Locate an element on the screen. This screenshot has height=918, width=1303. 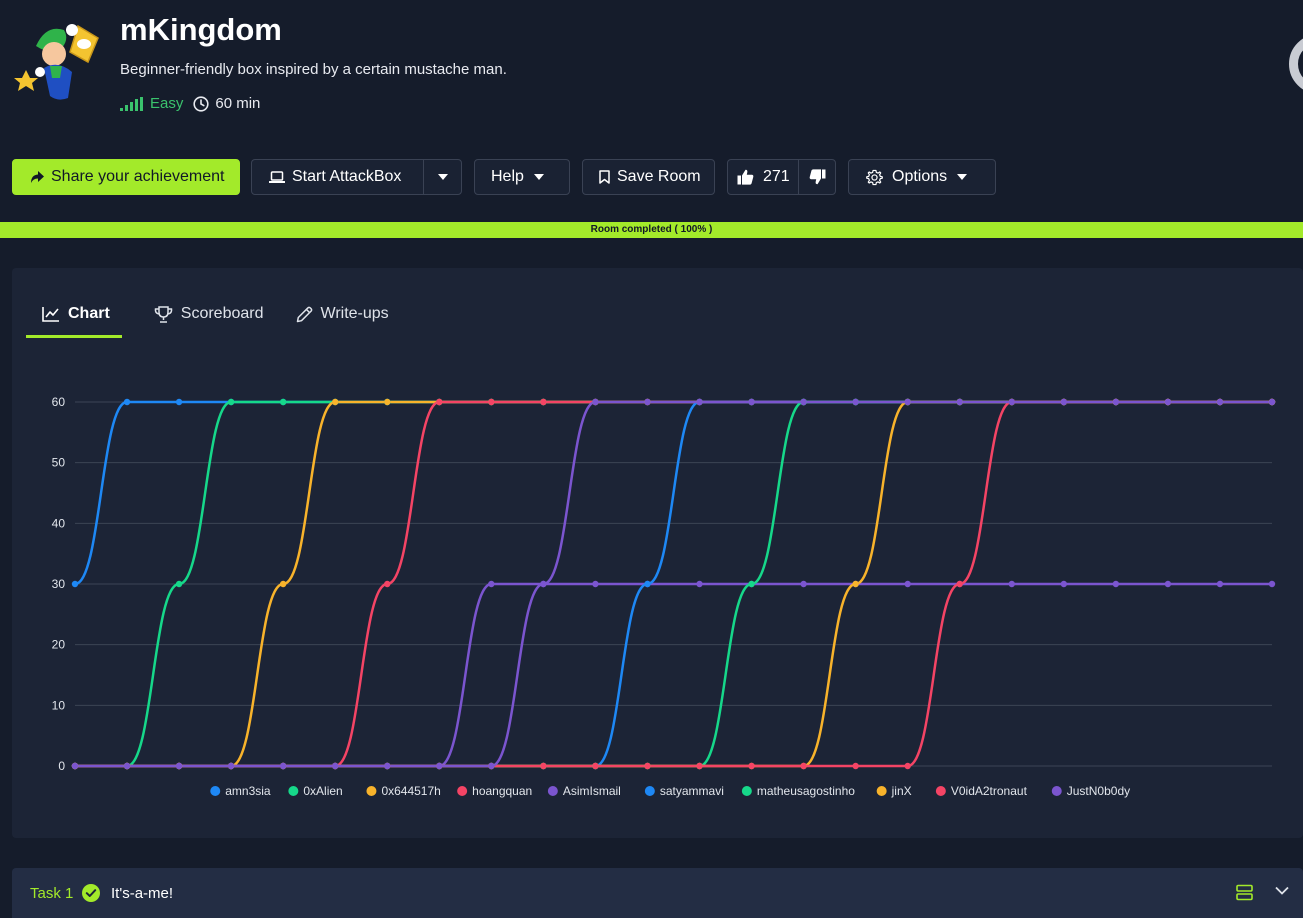
attackbox-dropdown-toggle is located at coordinates (442, 177).